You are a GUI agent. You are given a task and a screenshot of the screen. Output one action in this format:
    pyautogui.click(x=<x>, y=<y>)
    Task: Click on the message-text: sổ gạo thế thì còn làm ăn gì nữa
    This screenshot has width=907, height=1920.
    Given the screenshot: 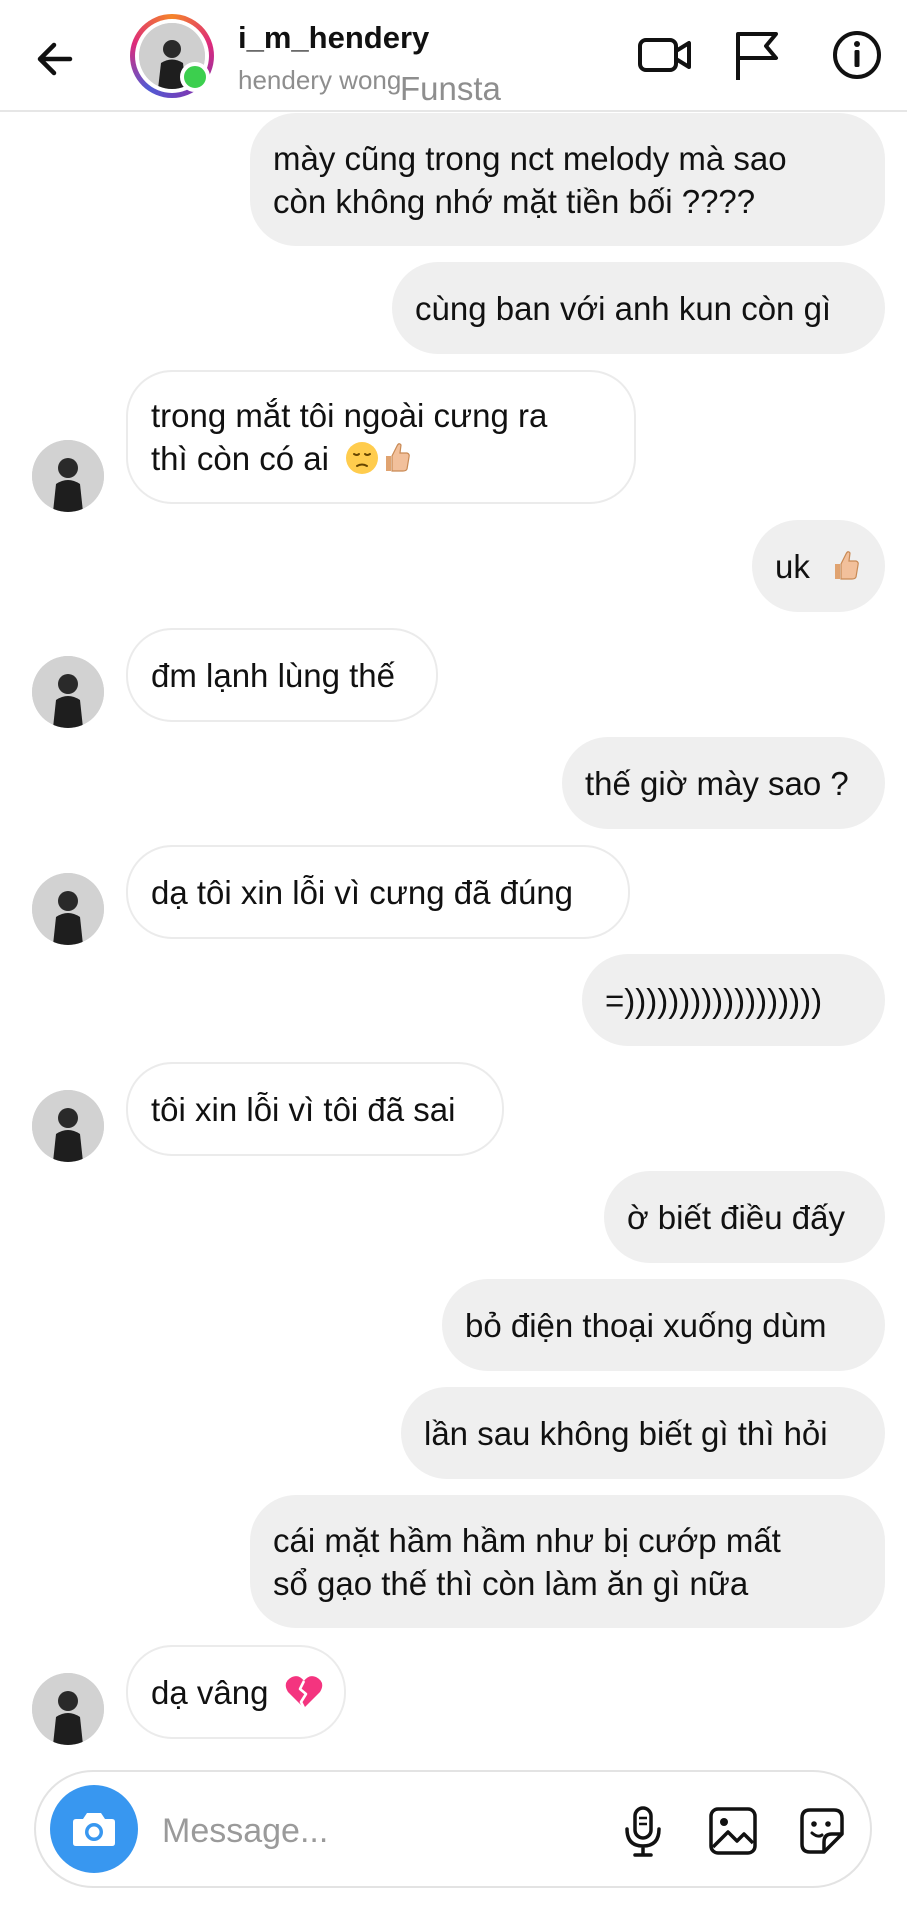 What is the action you would take?
    pyautogui.click(x=511, y=1583)
    